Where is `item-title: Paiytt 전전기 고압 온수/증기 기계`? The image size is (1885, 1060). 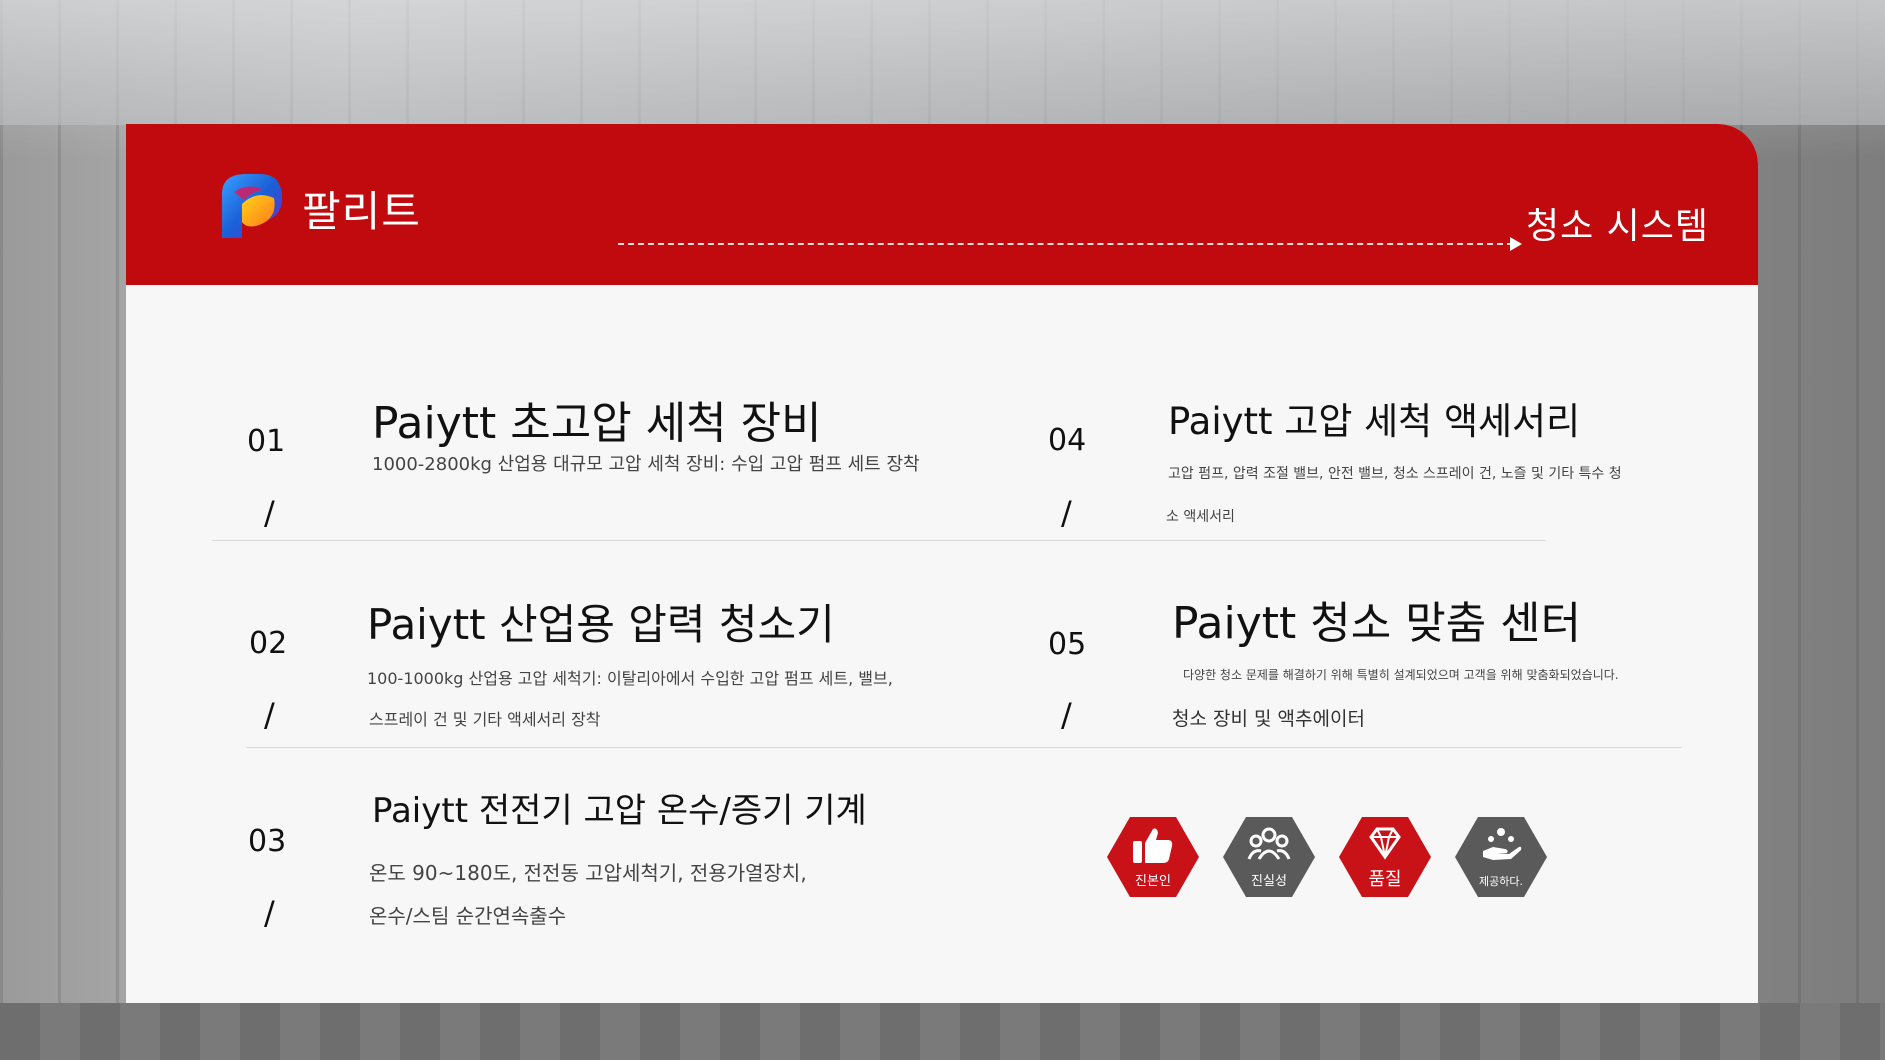
item-title: Paiytt 전전기 고압 온수/증기 기계 is located at coordinates (619, 811).